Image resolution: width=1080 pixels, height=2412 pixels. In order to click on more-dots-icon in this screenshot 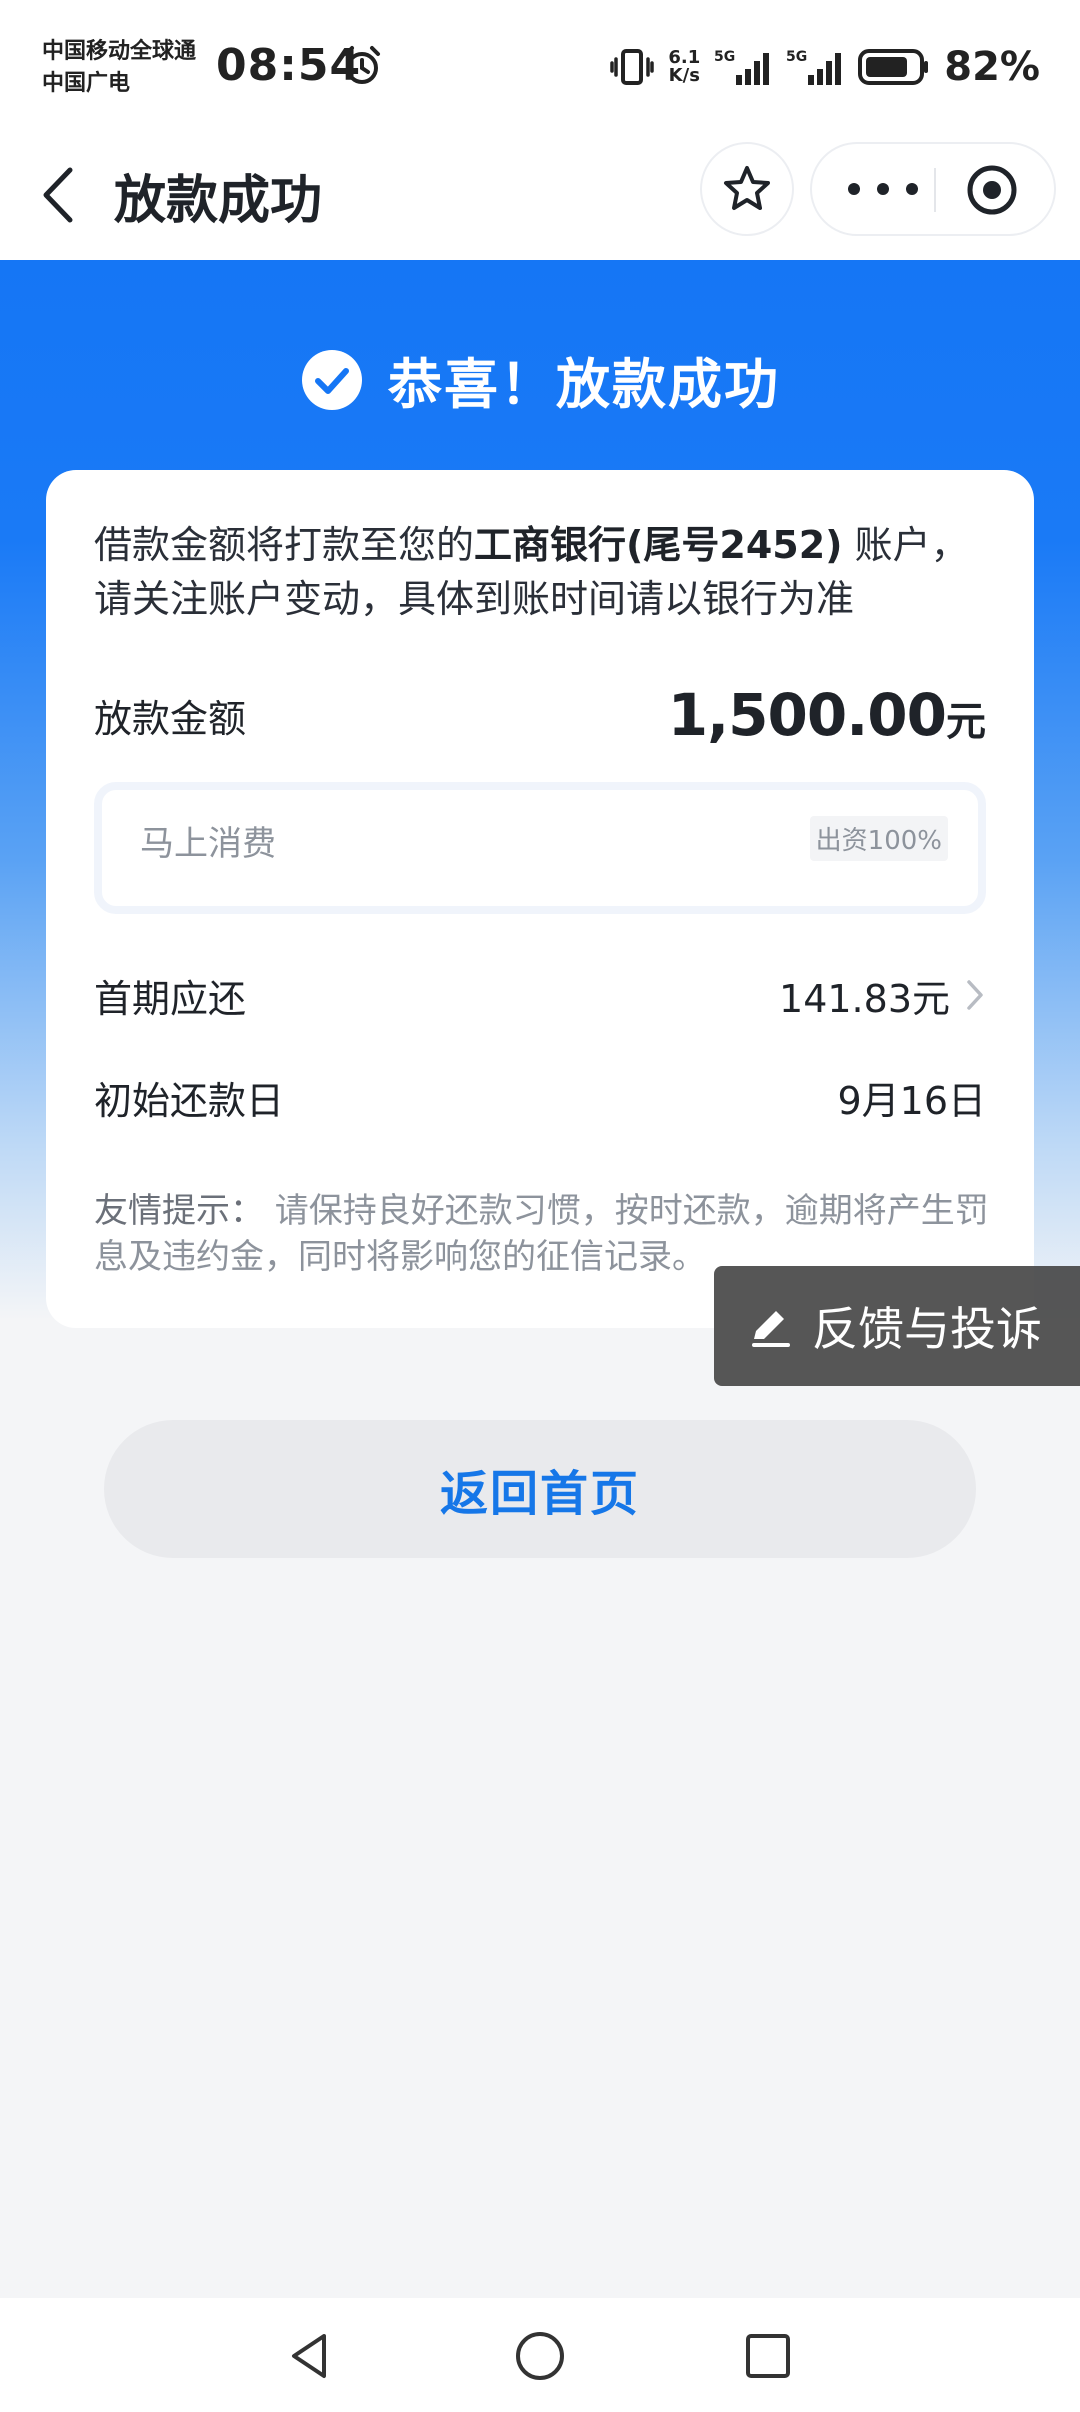, I will do `click(883, 189)`.